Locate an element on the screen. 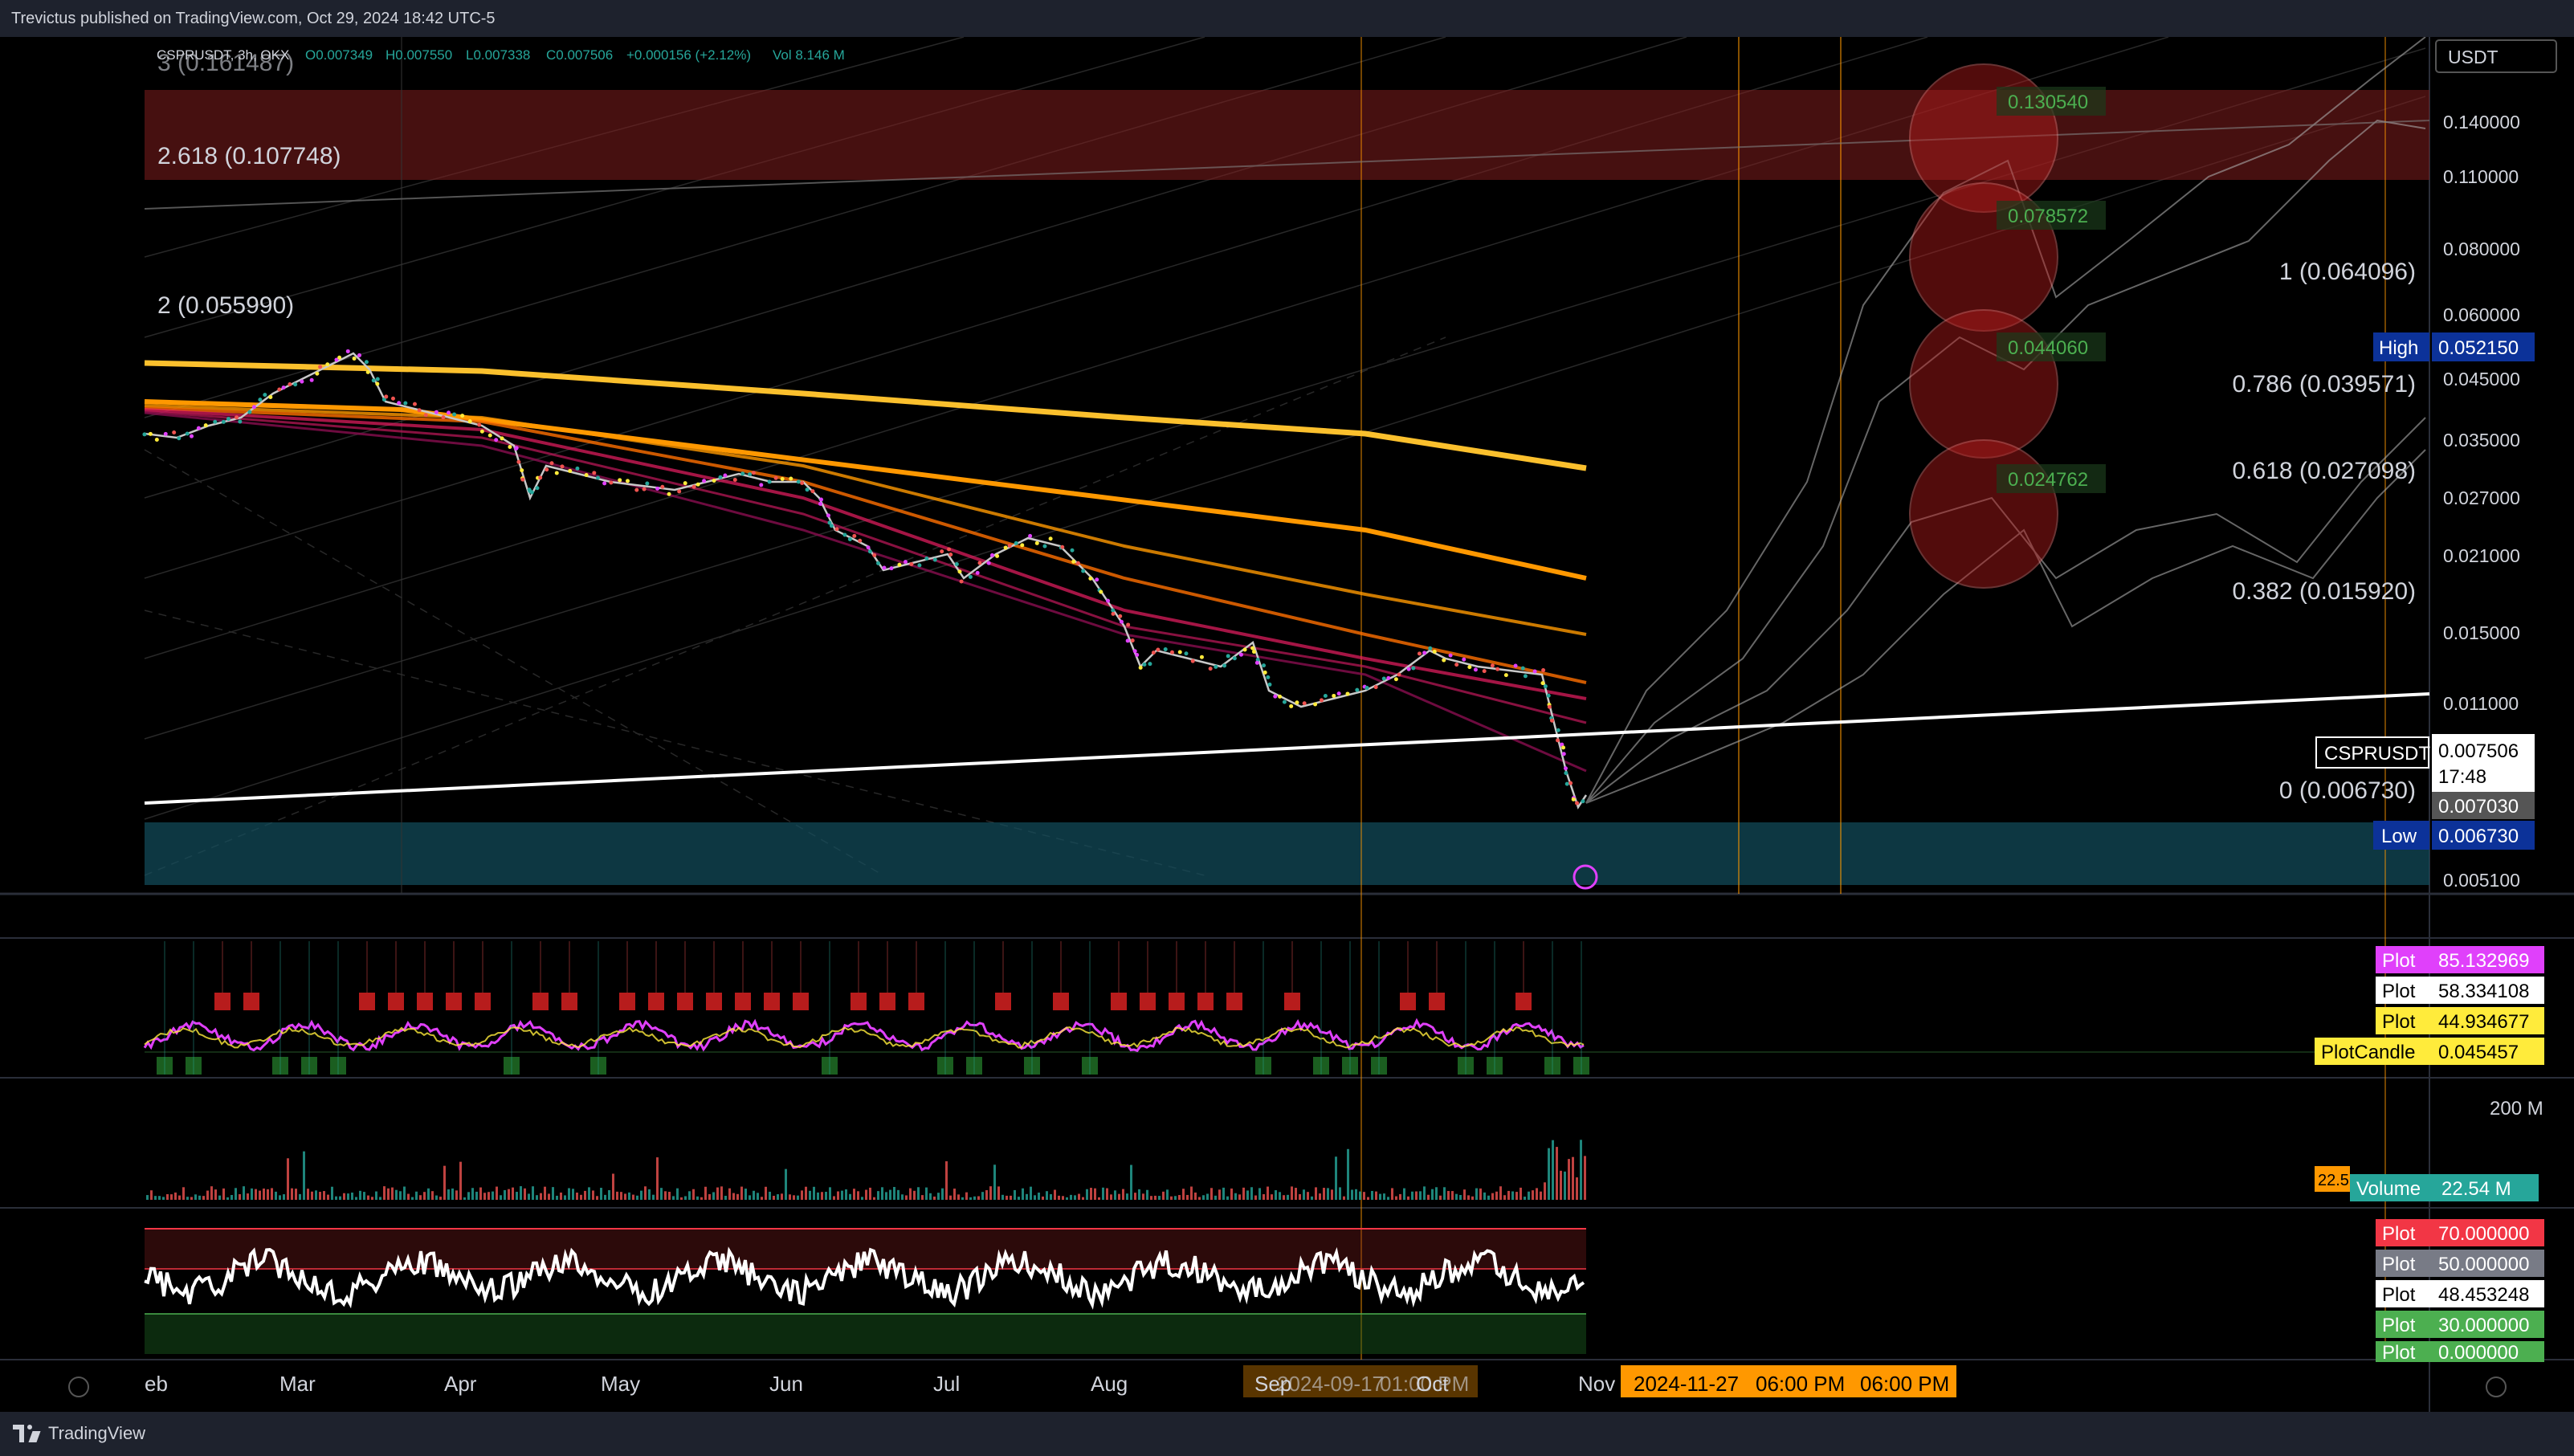 This screenshot has width=2574, height=1456. time-tick-3: May is located at coordinates (620, 1384).